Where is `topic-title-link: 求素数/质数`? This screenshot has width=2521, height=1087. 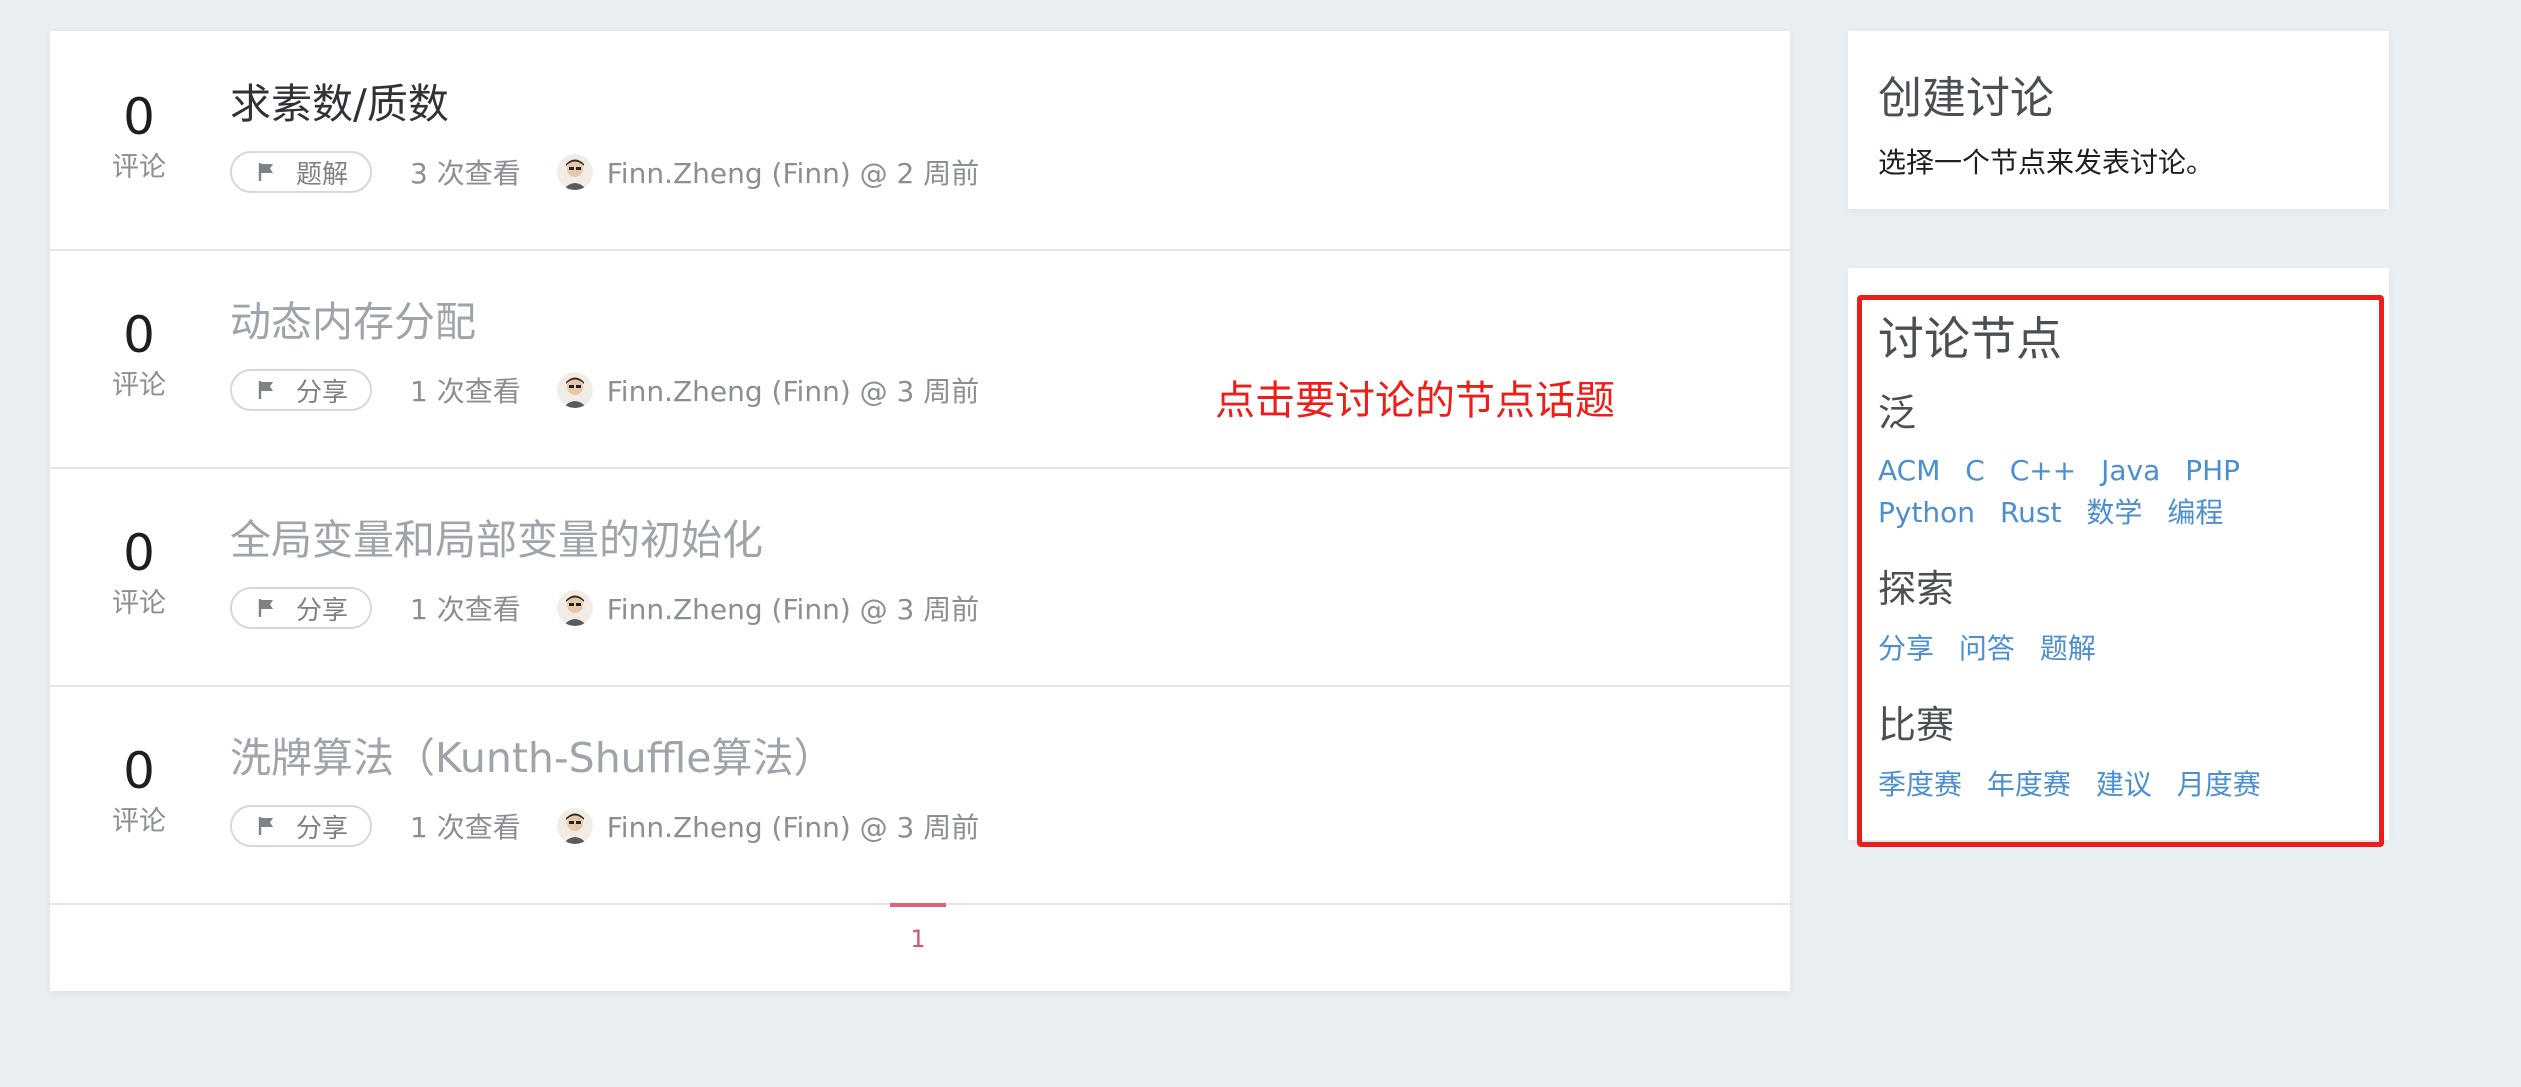
topic-title-link: 求素数/质数 is located at coordinates (339, 104).